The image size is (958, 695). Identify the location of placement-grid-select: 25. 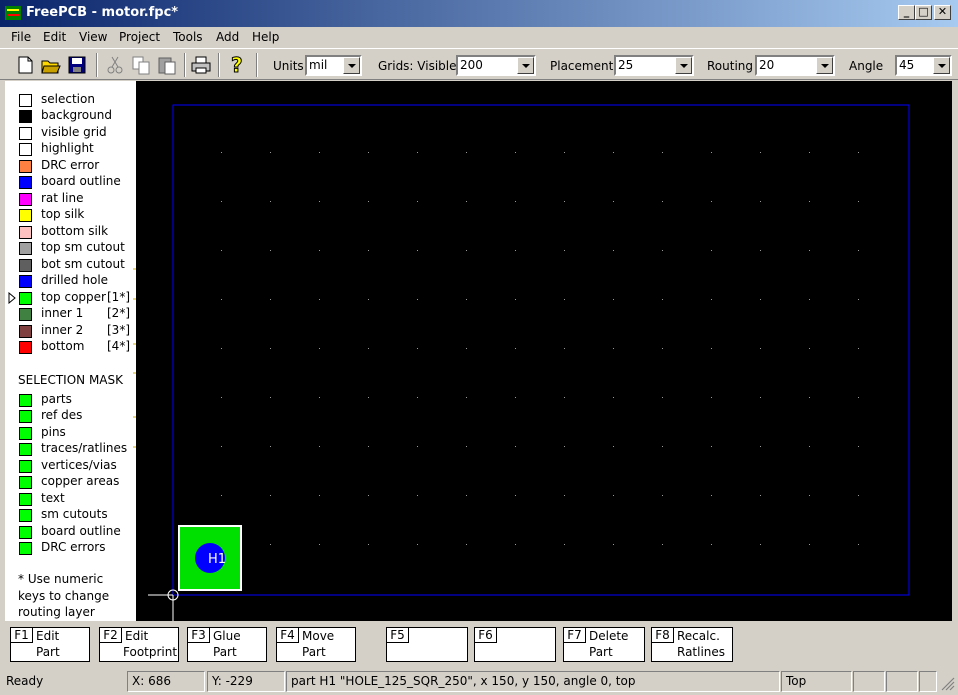
(654, 65).